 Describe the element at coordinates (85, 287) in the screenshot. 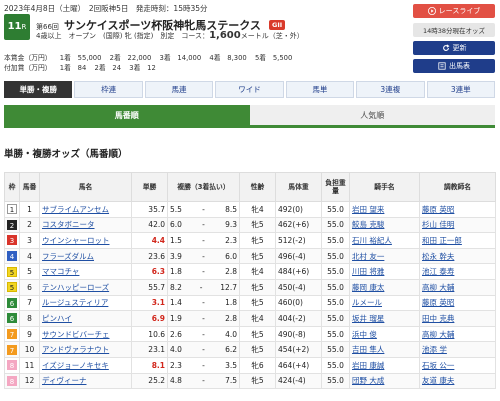

I see `horse-name-link: テンハッピーローズ` at that location.